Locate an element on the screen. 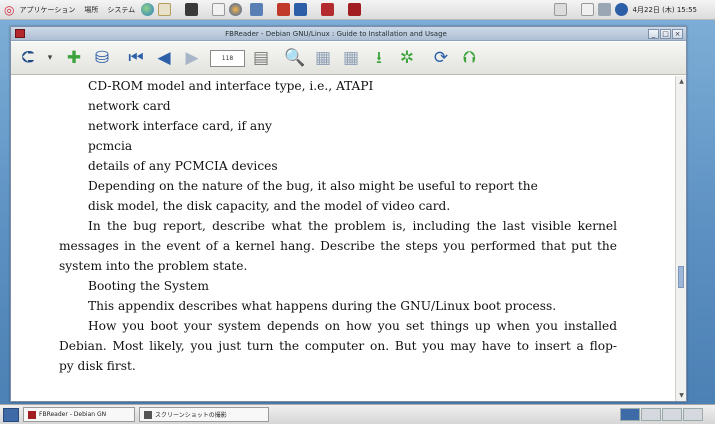 The height and width of the screenshot is (424, 715). terminal-launcher-icon is located at coordinates (192, 9).